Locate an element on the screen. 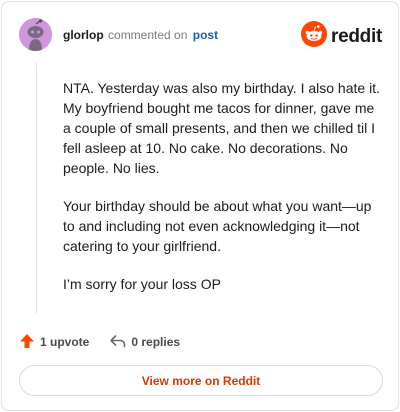 Image resolution: width=400 pixels, height=412 pixels. comment-meta: glorlop commented on post is located at coordinates (140, 35).